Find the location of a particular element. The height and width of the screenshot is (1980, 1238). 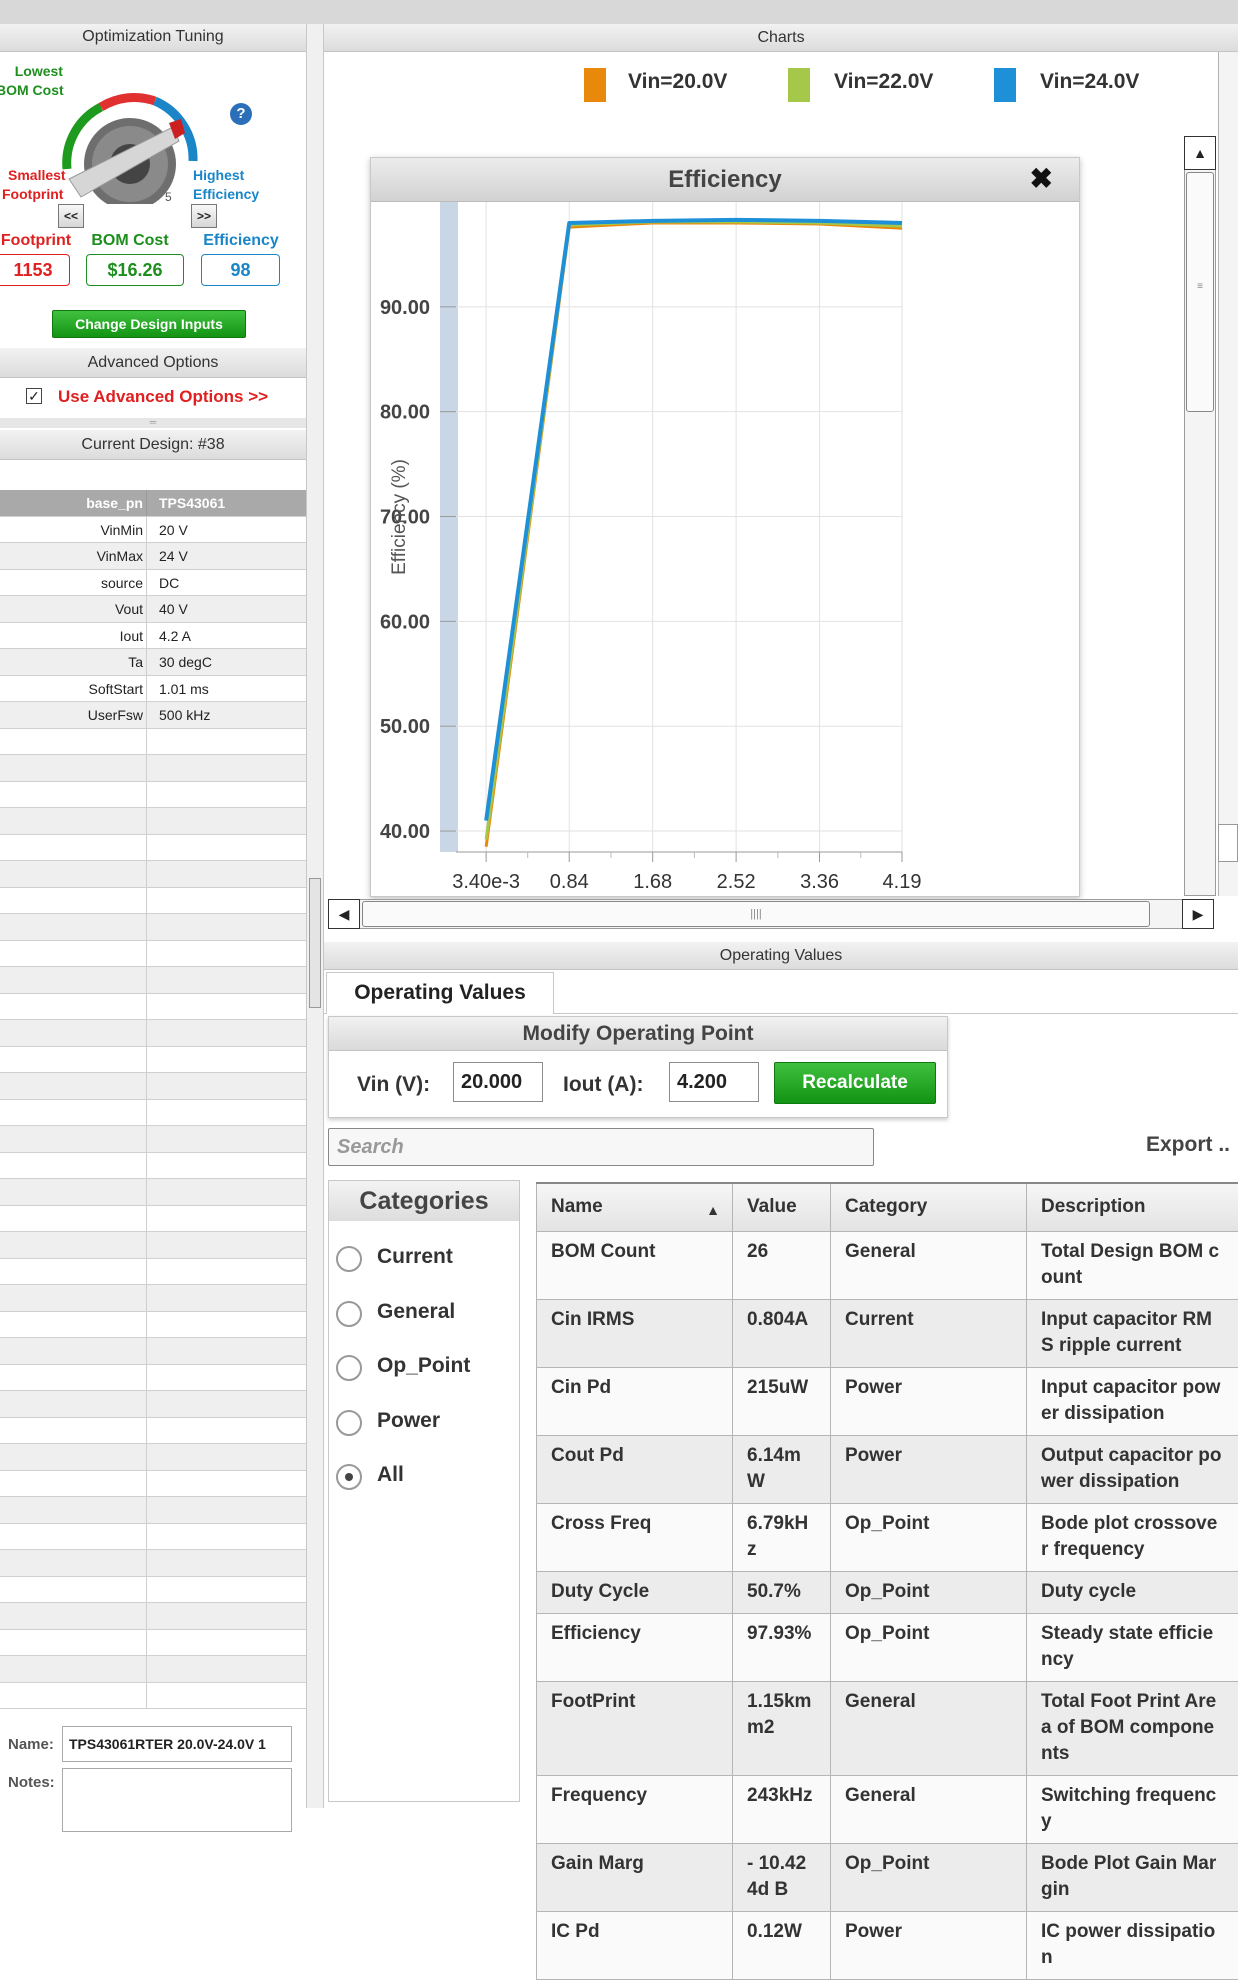

notes-textarea is located at coordinates (177, 1800).